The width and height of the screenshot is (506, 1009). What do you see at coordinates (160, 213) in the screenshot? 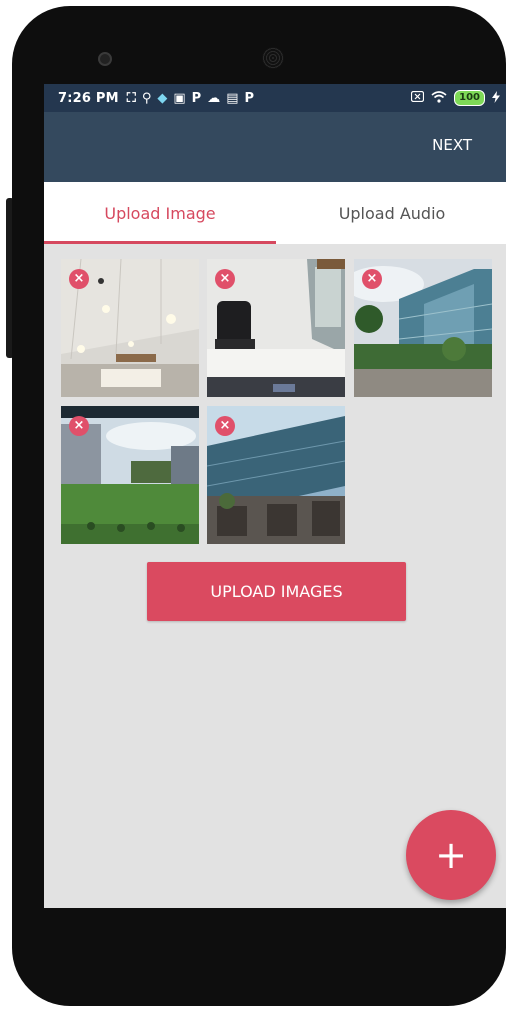
I see `tab-upload-image: Upload Image` at bounding box center [160, 213].